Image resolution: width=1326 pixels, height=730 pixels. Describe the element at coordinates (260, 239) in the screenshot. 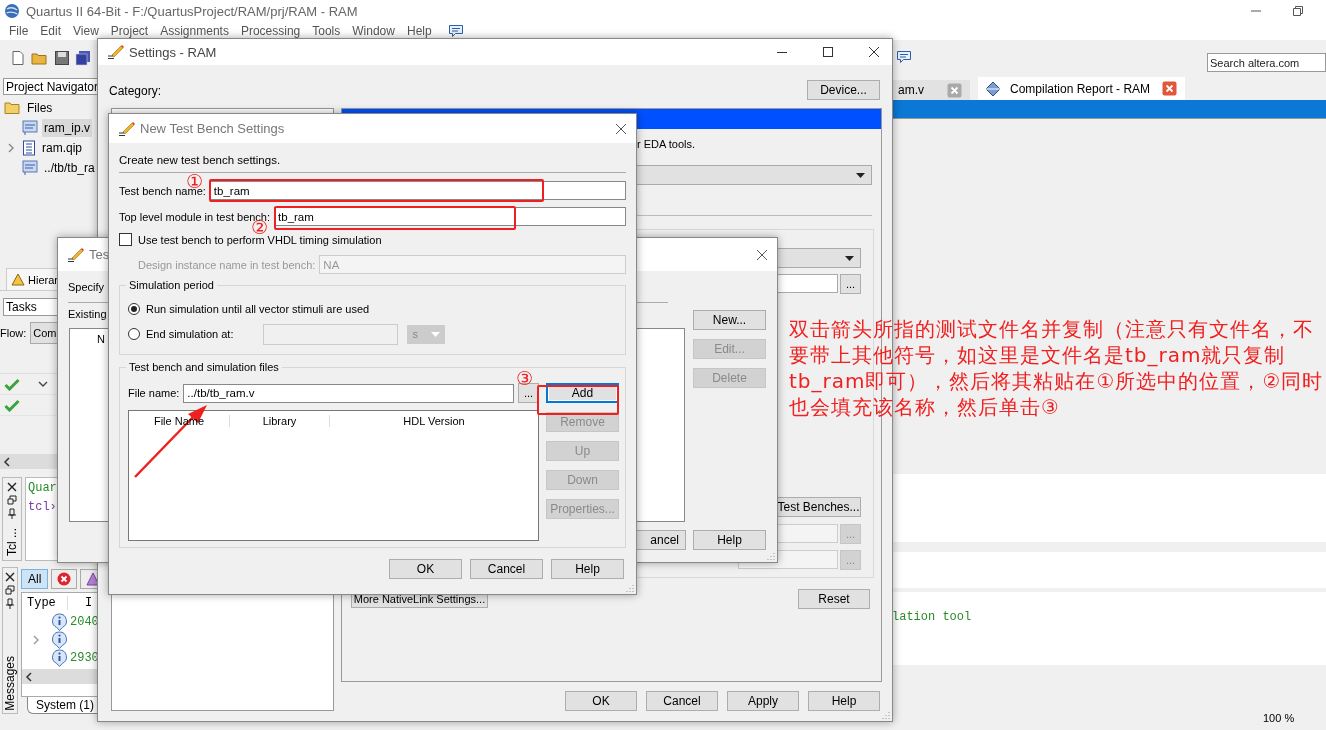

I see `checkbox-label: Use test bench to perform VHDL timing simulation` at that location.